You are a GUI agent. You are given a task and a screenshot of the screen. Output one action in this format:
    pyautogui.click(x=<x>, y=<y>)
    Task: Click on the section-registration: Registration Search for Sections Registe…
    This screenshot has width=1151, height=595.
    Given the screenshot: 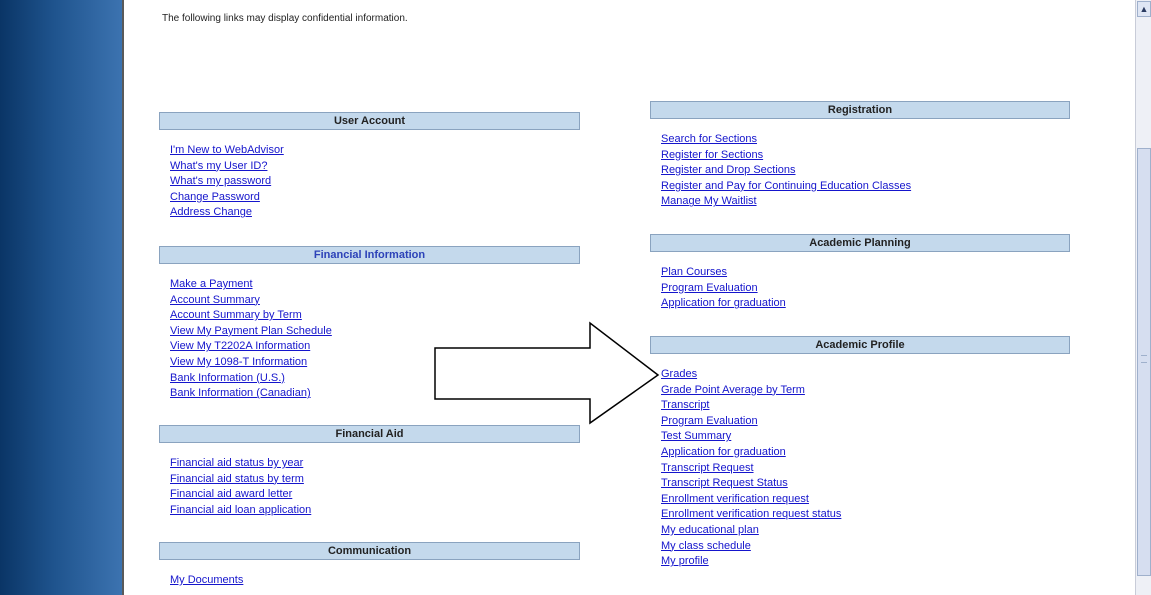 What is the action you would take?
    pyautogui.click(x=860, y=155)
    